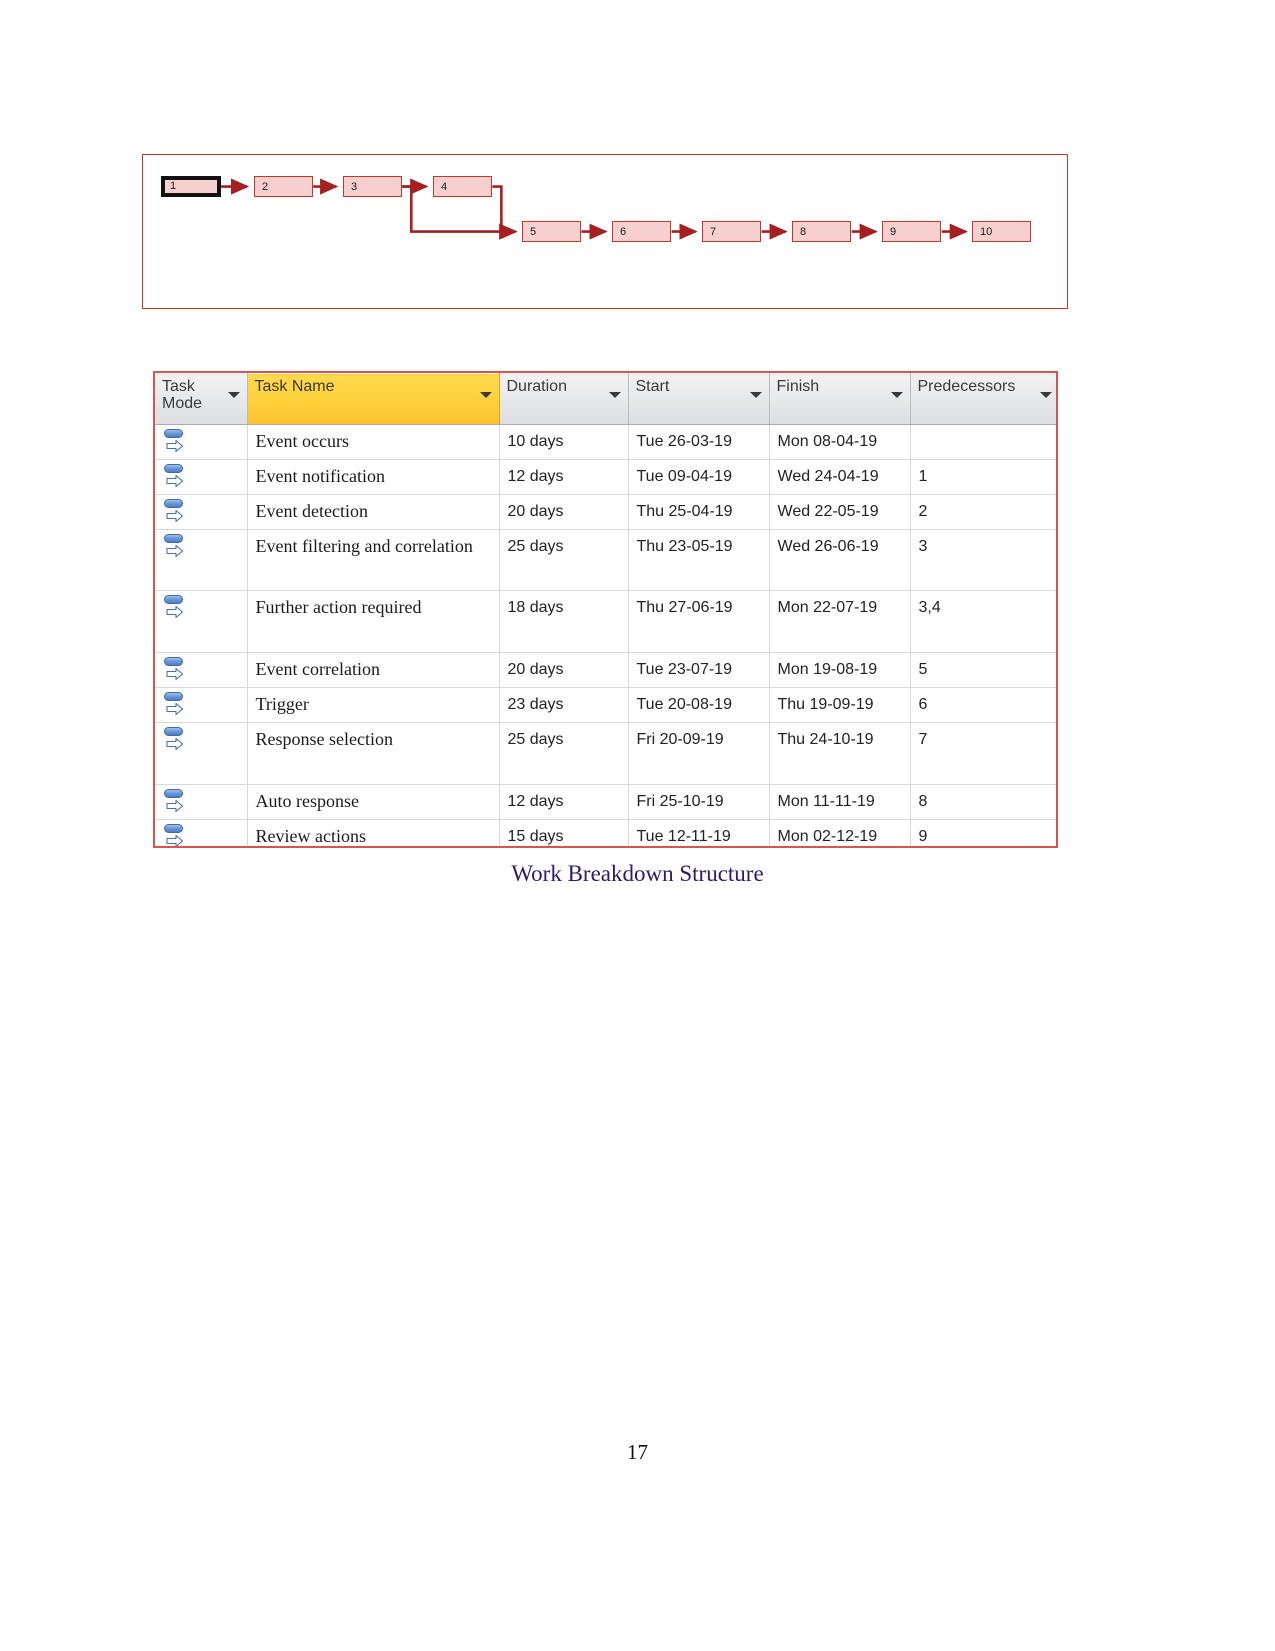  I want to click on cell-finish: Wed 24-04-19, so click(840, 477).